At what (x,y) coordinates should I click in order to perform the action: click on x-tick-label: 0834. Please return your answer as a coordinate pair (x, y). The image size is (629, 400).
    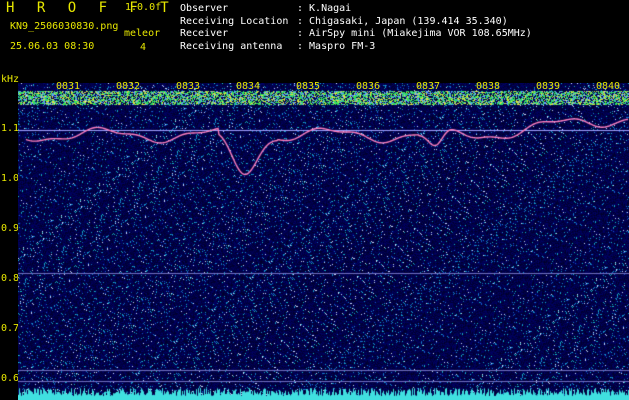
    Looking at the image, I should click on (248, 86).